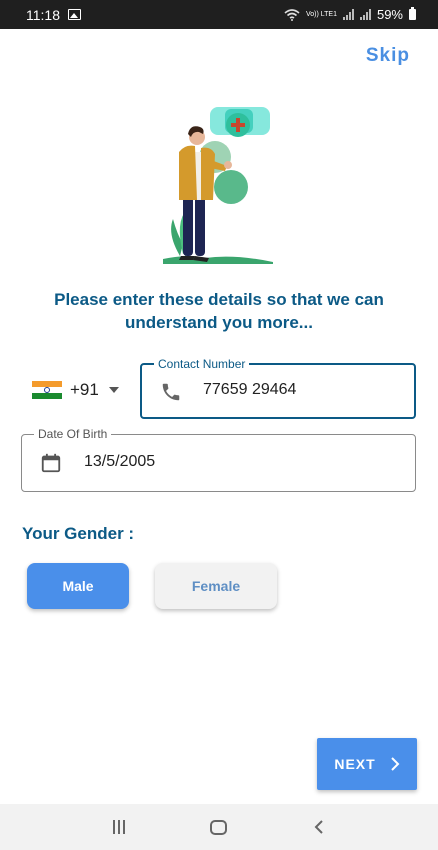  I want to click on back-icon, so click(319, 827).